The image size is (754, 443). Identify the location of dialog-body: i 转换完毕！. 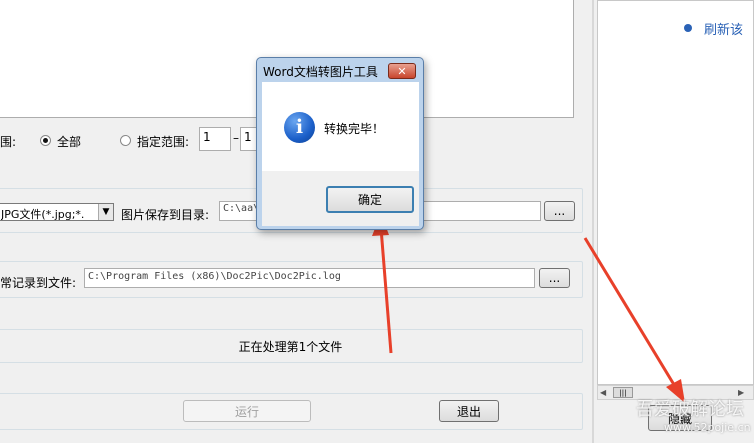
(340, 126).